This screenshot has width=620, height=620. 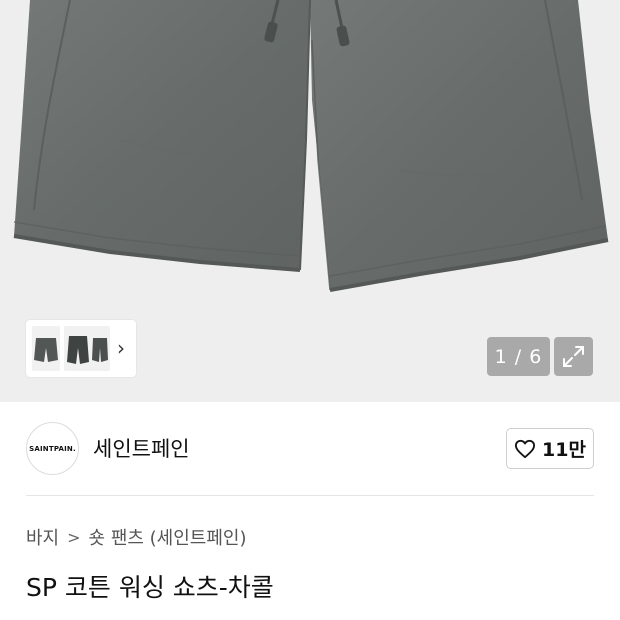 I want to click on product-title: SP 코튼 워싱 쇼츠-차콜, so click(x=150, y=587).